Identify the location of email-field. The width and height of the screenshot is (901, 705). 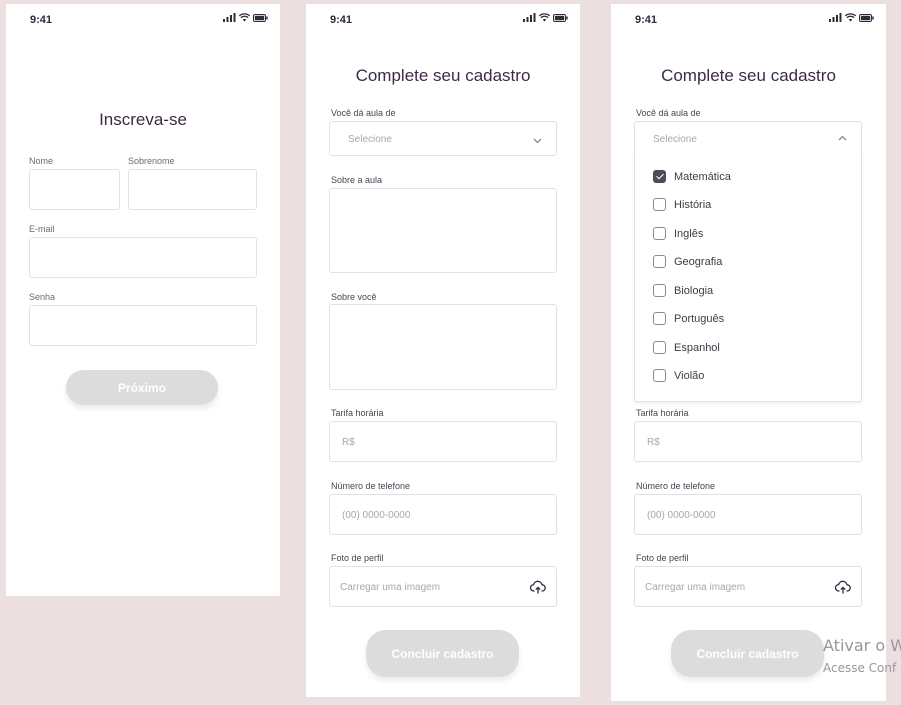
(143, 257).